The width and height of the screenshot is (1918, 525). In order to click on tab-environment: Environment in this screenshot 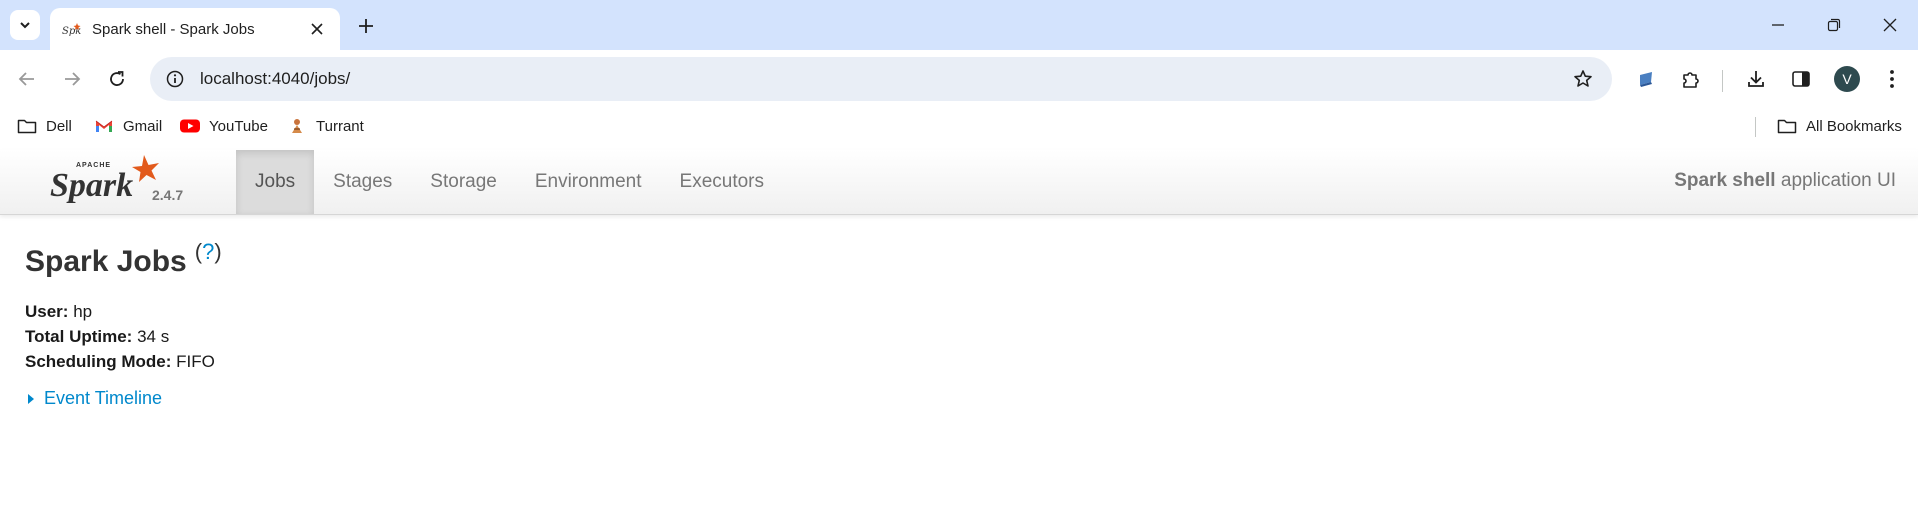, I will do `click(588, 182)`.